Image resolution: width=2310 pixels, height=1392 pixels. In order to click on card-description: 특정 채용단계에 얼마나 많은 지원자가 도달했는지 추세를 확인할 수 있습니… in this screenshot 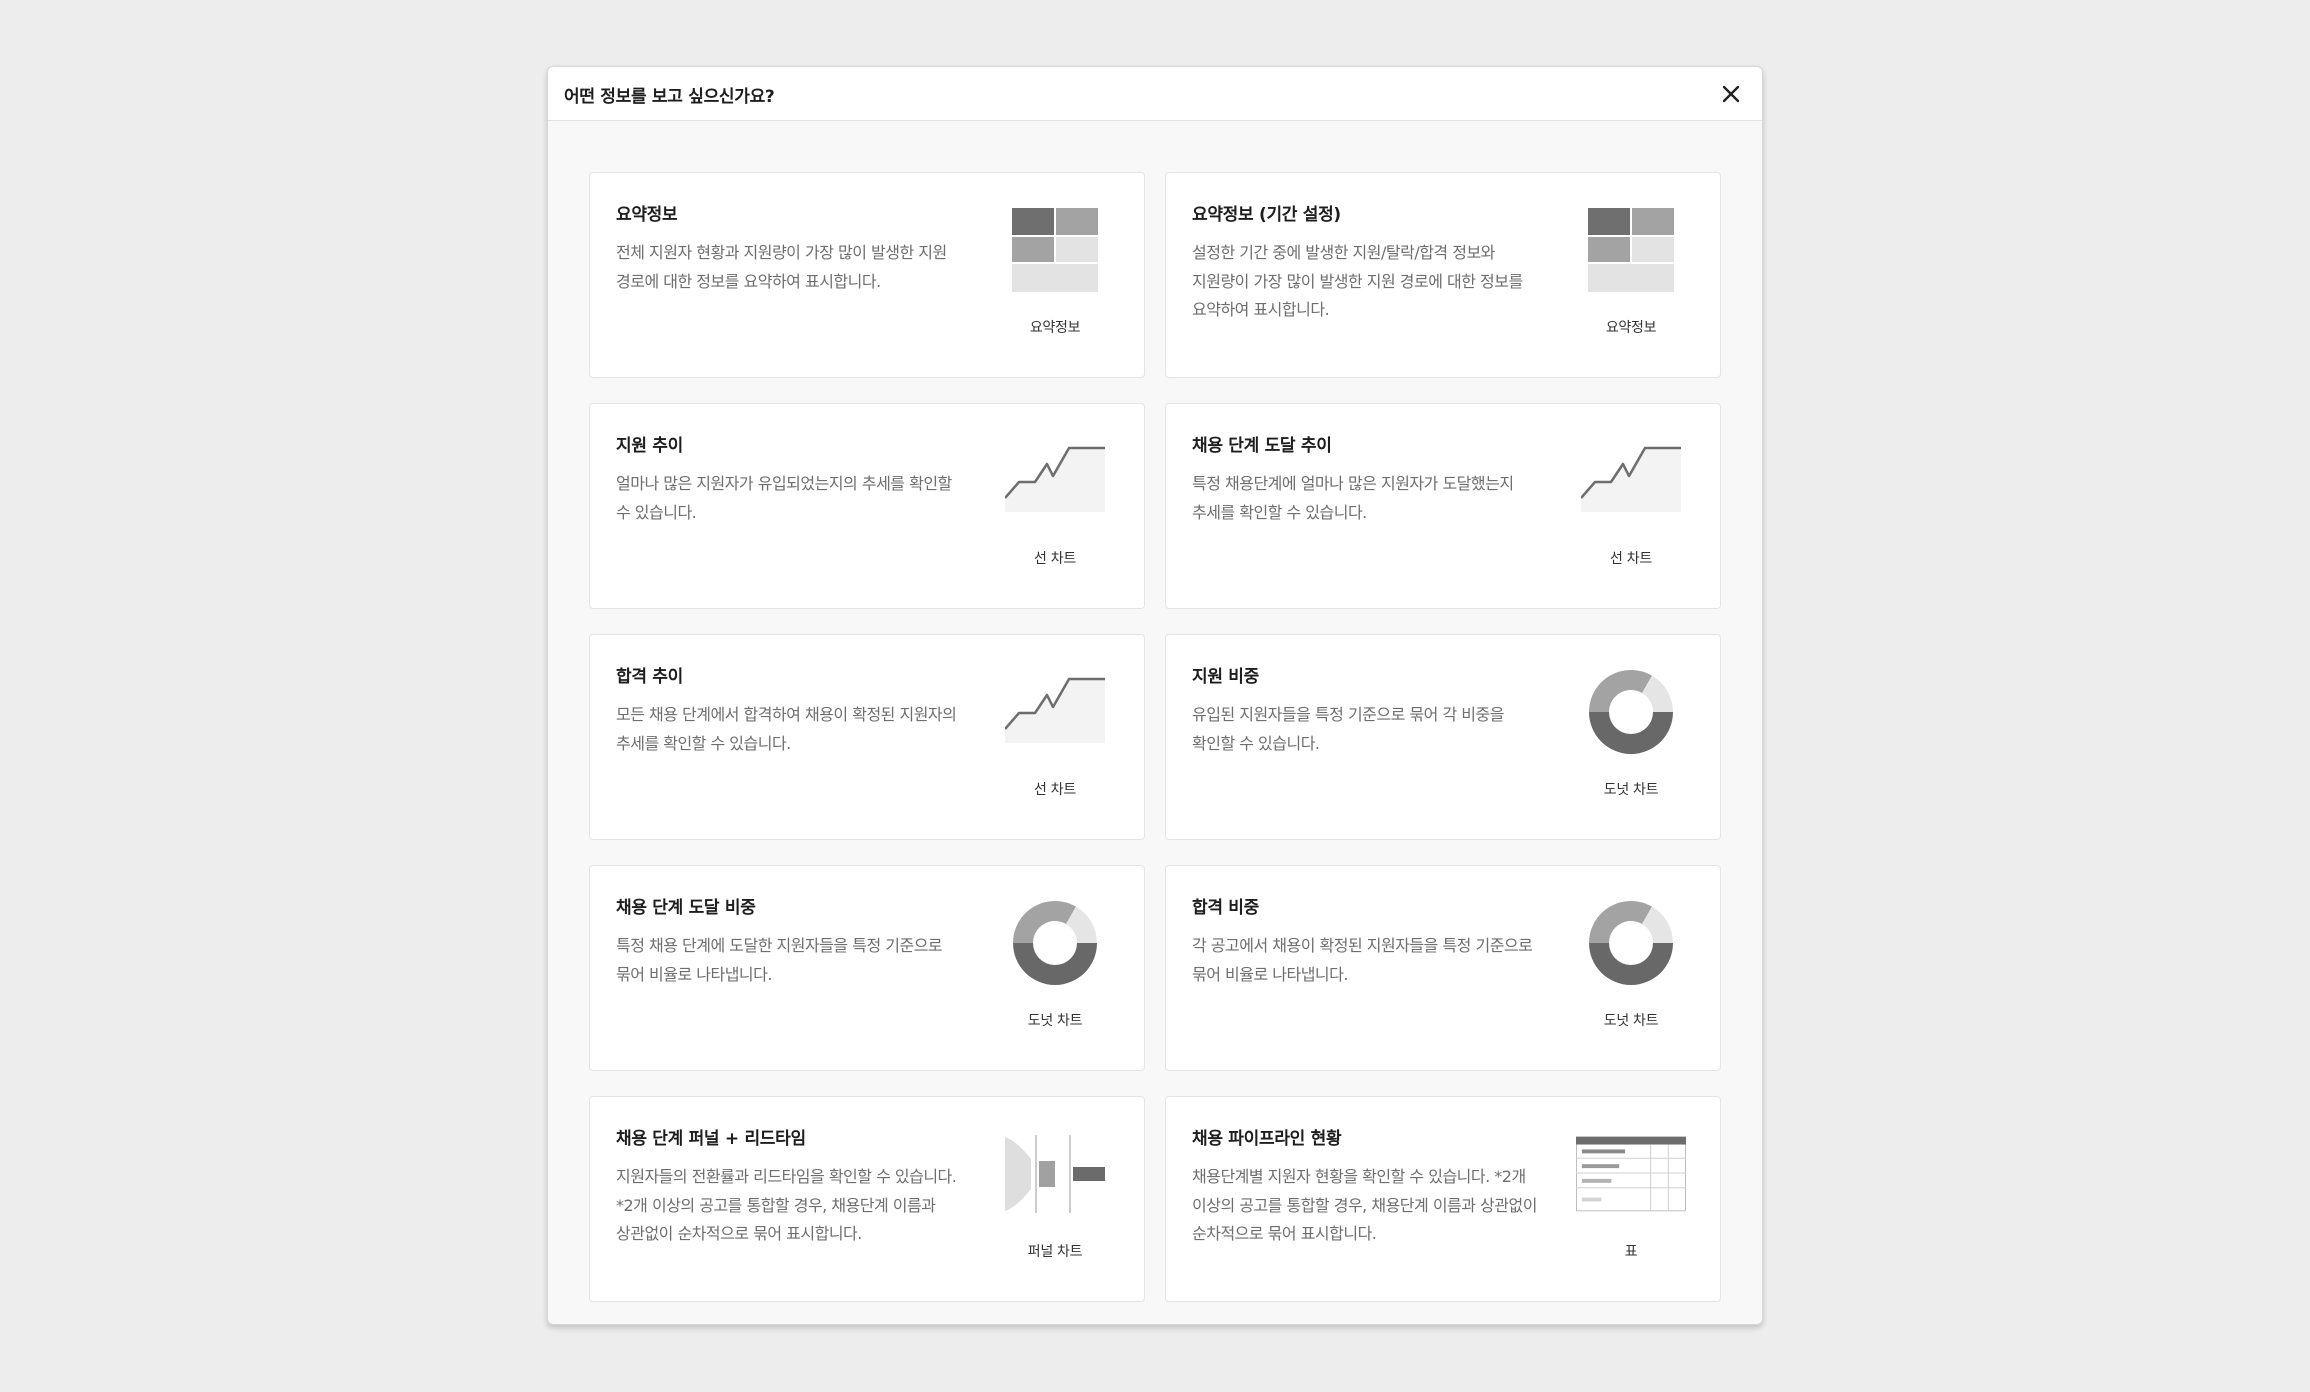, I will do `click(1353, 498)`.